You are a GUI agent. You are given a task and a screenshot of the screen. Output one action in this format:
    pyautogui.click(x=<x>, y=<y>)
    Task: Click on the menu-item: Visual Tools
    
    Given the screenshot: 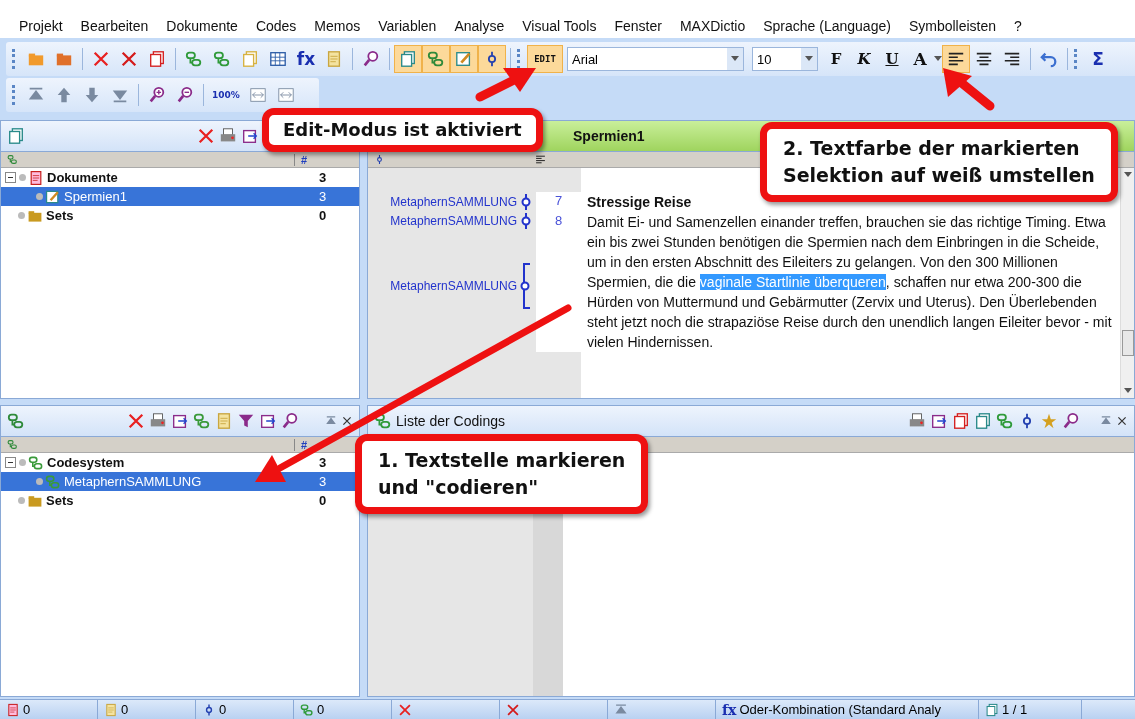 What is the action you would take?
    pyautogui.click(x=559, y=26)
    